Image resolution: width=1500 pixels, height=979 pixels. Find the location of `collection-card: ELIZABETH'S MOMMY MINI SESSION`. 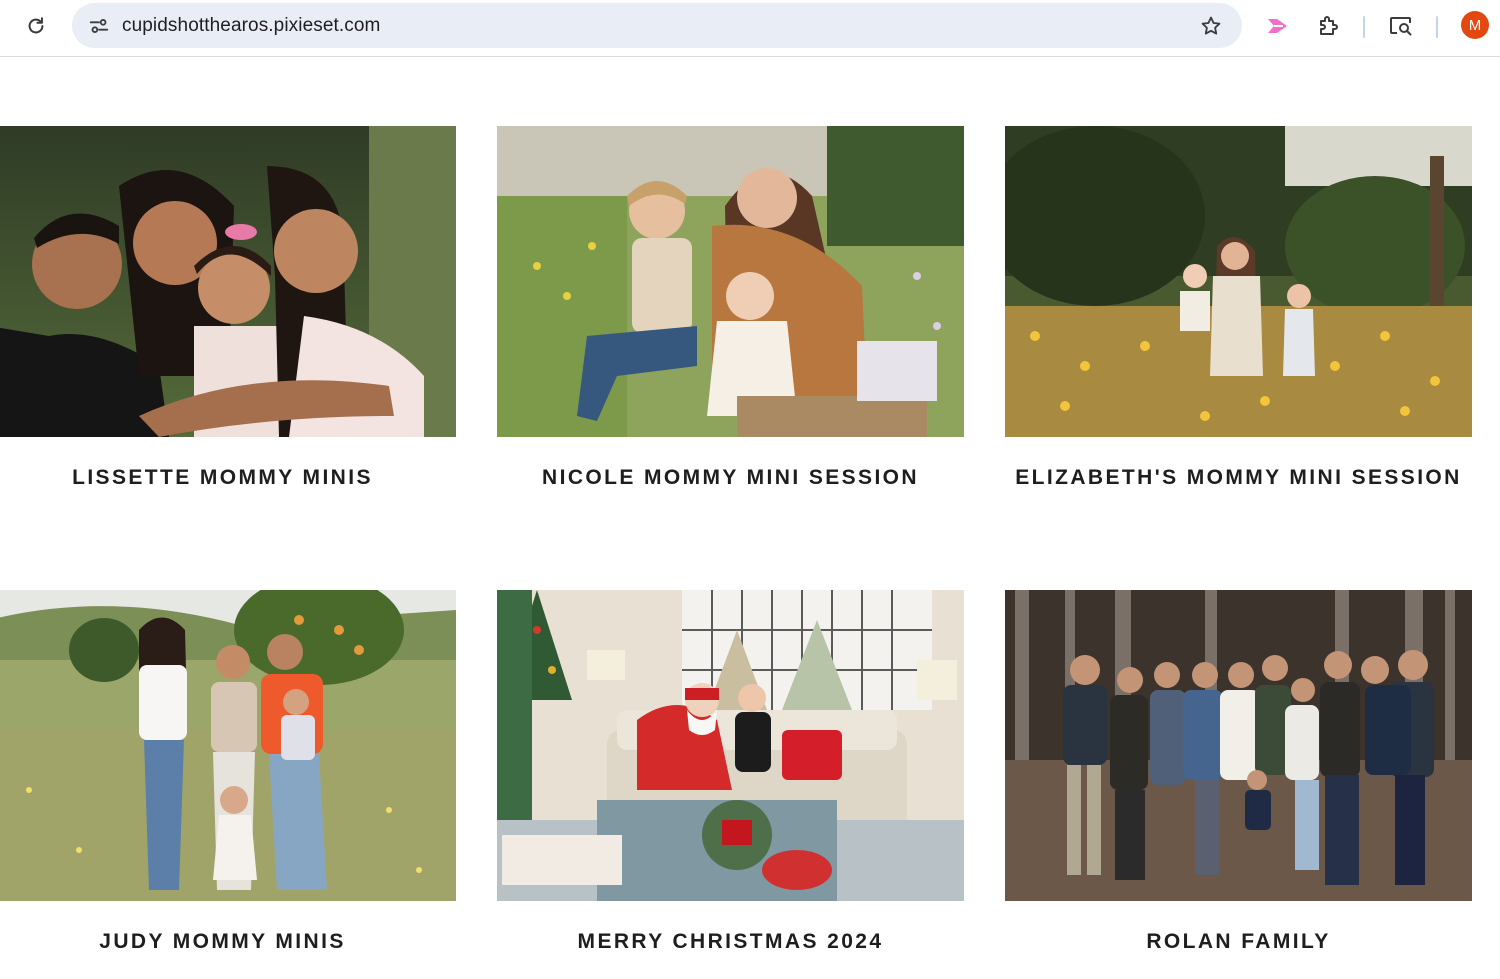

collection-card: ELIZABETH'S MOMMY MINI SESSION is located at coordinates (1238, 307).